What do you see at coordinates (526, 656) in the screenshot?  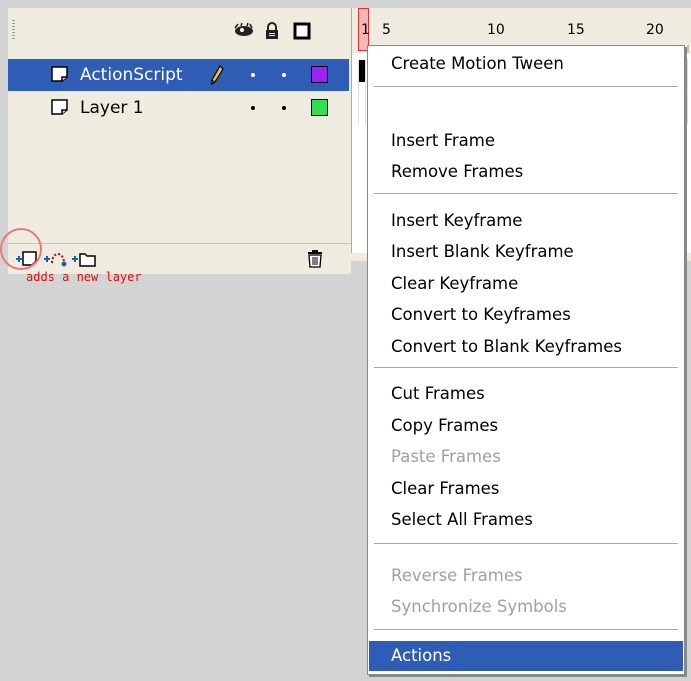 I see `menu-item-actions: Actions` at bounding box center [526, 656].